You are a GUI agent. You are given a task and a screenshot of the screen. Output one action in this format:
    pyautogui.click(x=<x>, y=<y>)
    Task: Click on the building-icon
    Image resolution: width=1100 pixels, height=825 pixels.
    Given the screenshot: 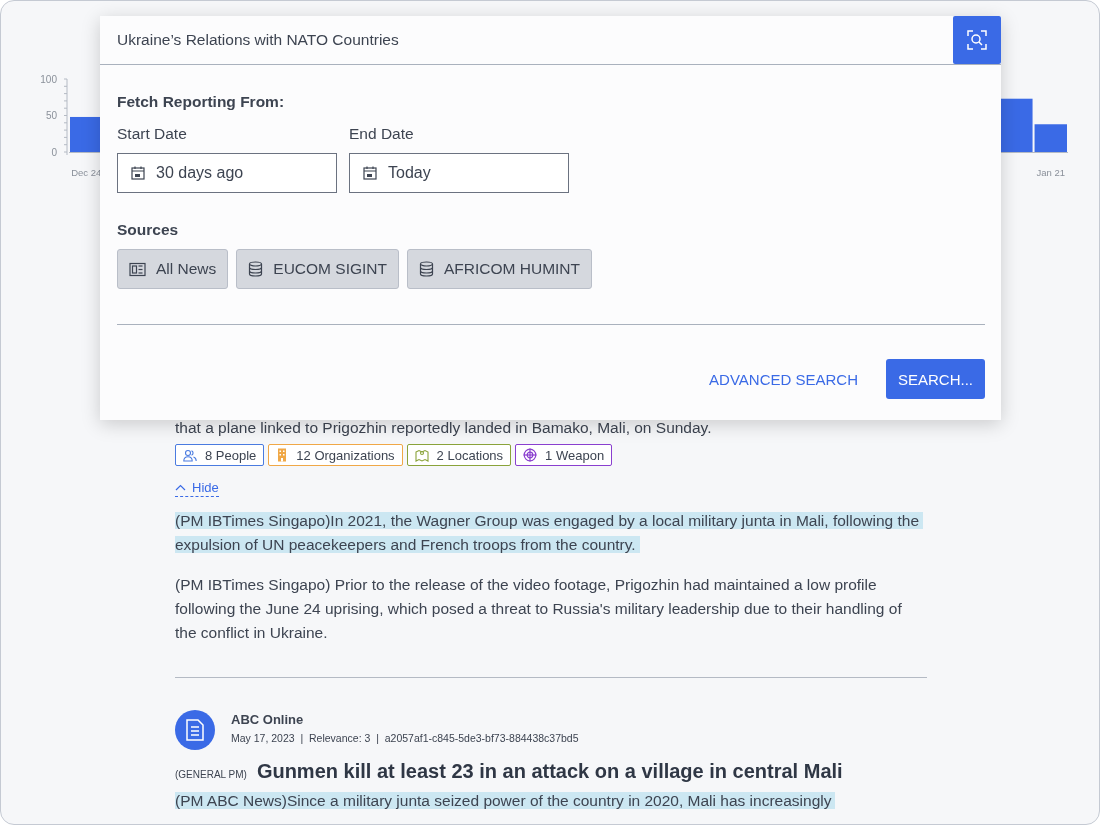 What is the action you would take?
    pyautogui.click(x=282, y=455)
    